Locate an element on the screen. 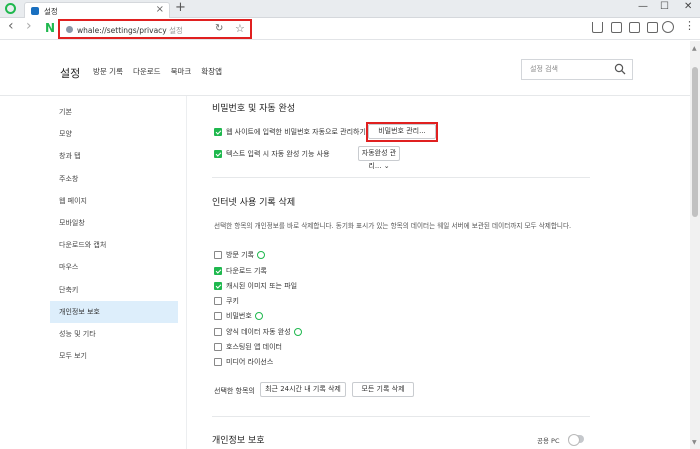  media-license-checkbox is located at coordinates (218, 362).